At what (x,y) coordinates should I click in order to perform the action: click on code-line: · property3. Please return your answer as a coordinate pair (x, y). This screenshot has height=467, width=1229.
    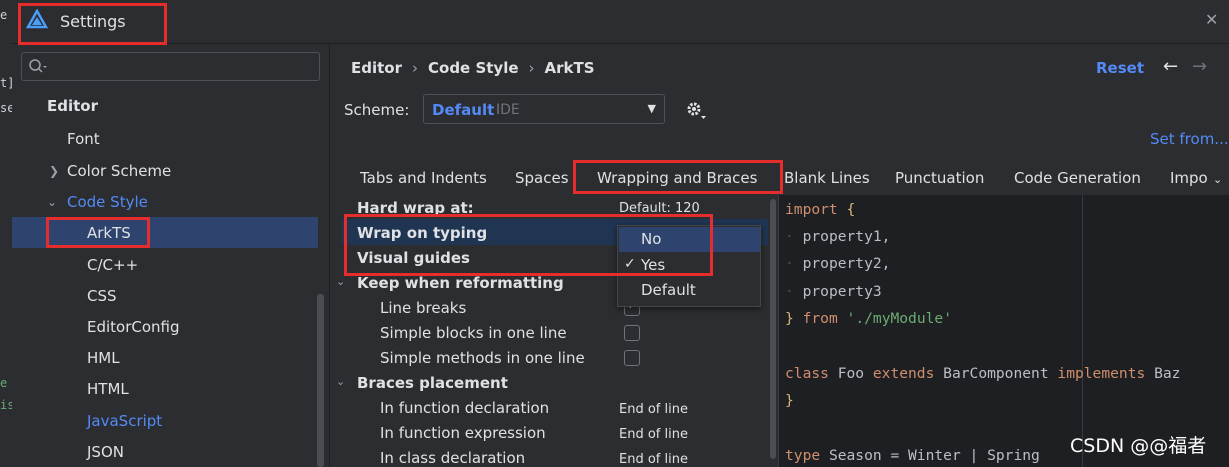
    Looking at the image, I should click on (833, 291).